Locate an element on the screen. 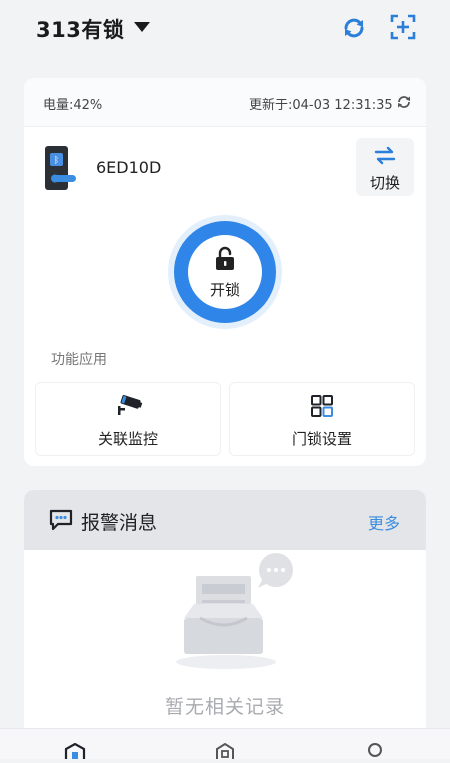  camera-icon is located at coordinates (129, 405).